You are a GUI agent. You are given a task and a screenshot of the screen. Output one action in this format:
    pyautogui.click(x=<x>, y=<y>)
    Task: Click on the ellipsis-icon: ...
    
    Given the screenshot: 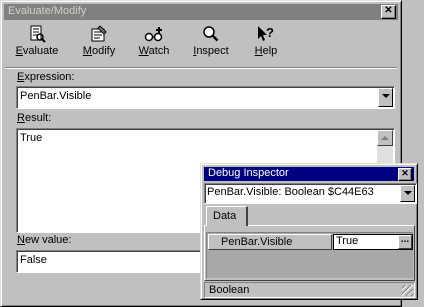 What is the action you would take?
    pyautogui.click(x=405, y=239)
    